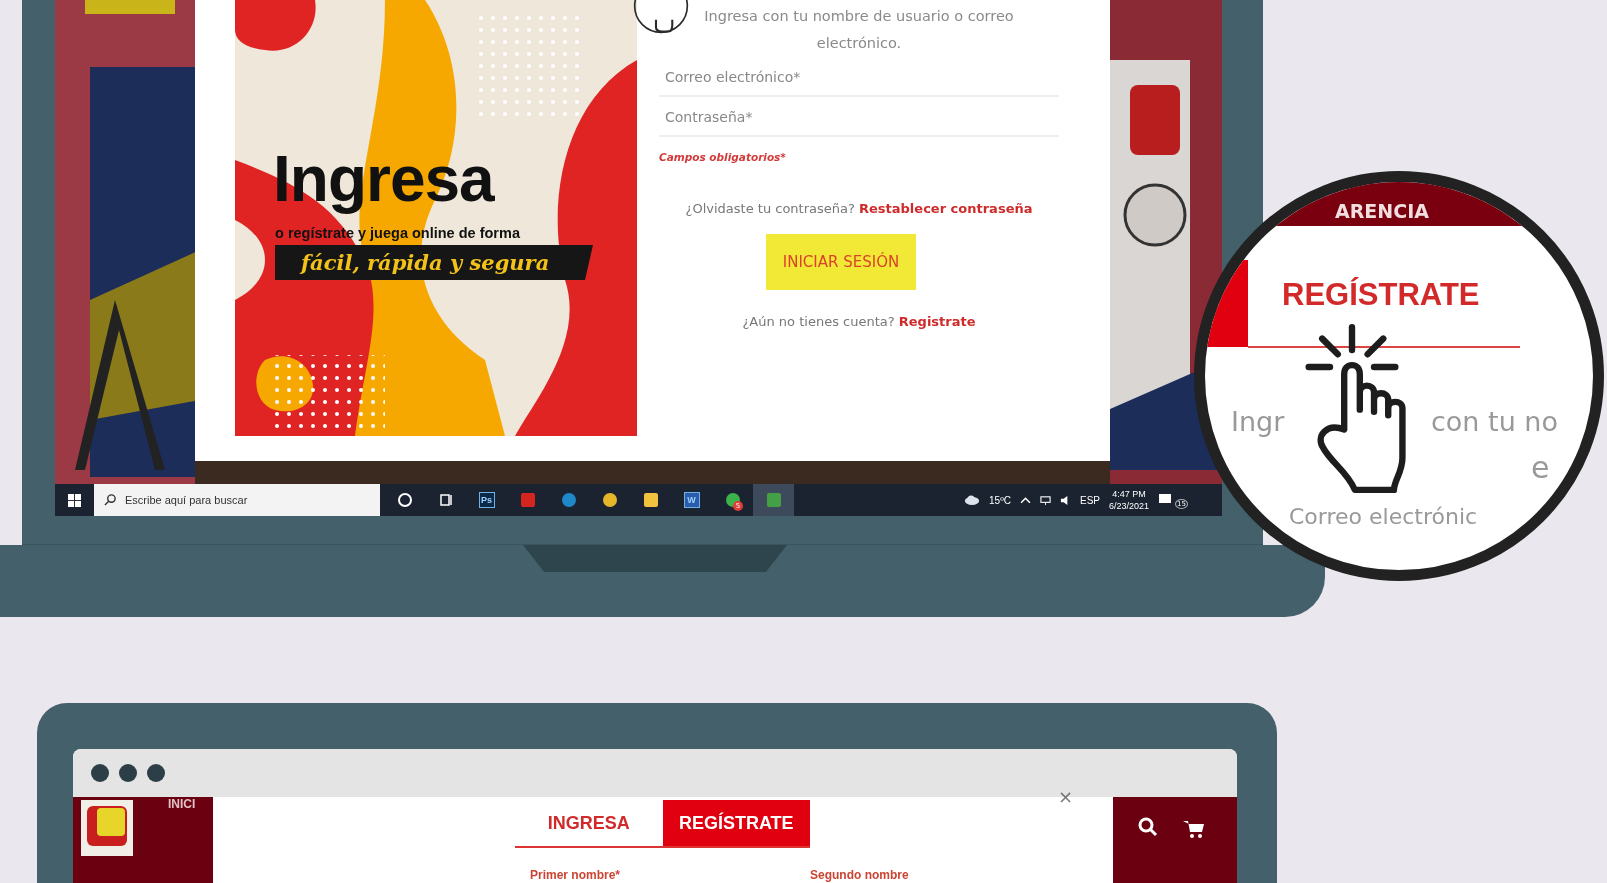  Describe the element at coordinates (1065, 797) in the screenshot. I see `close-button: ×` at that location.